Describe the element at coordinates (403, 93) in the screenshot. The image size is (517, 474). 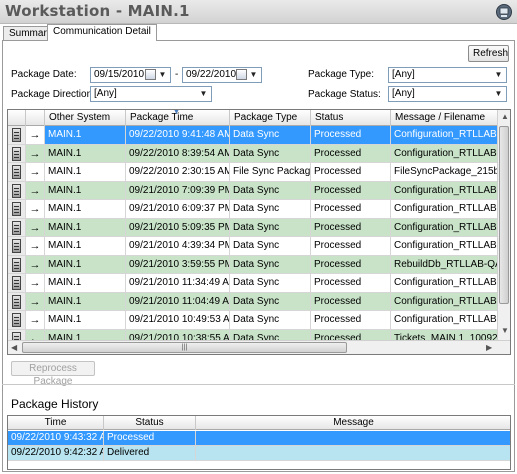
I see `package-status-value: [Any]` at that location.